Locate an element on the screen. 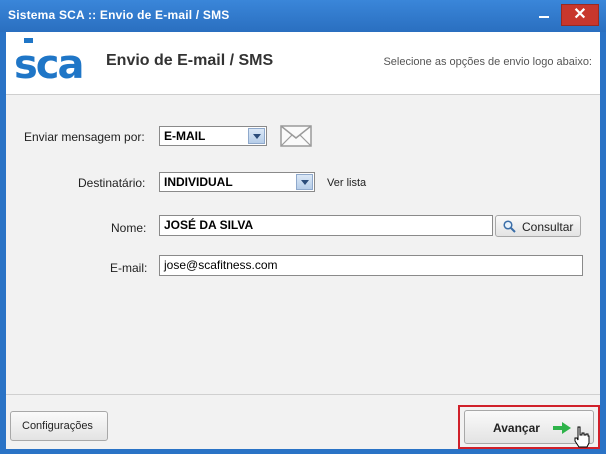 The height and width of the screenshot is (454, 606). search-icon is located at coordinates (509, 226).